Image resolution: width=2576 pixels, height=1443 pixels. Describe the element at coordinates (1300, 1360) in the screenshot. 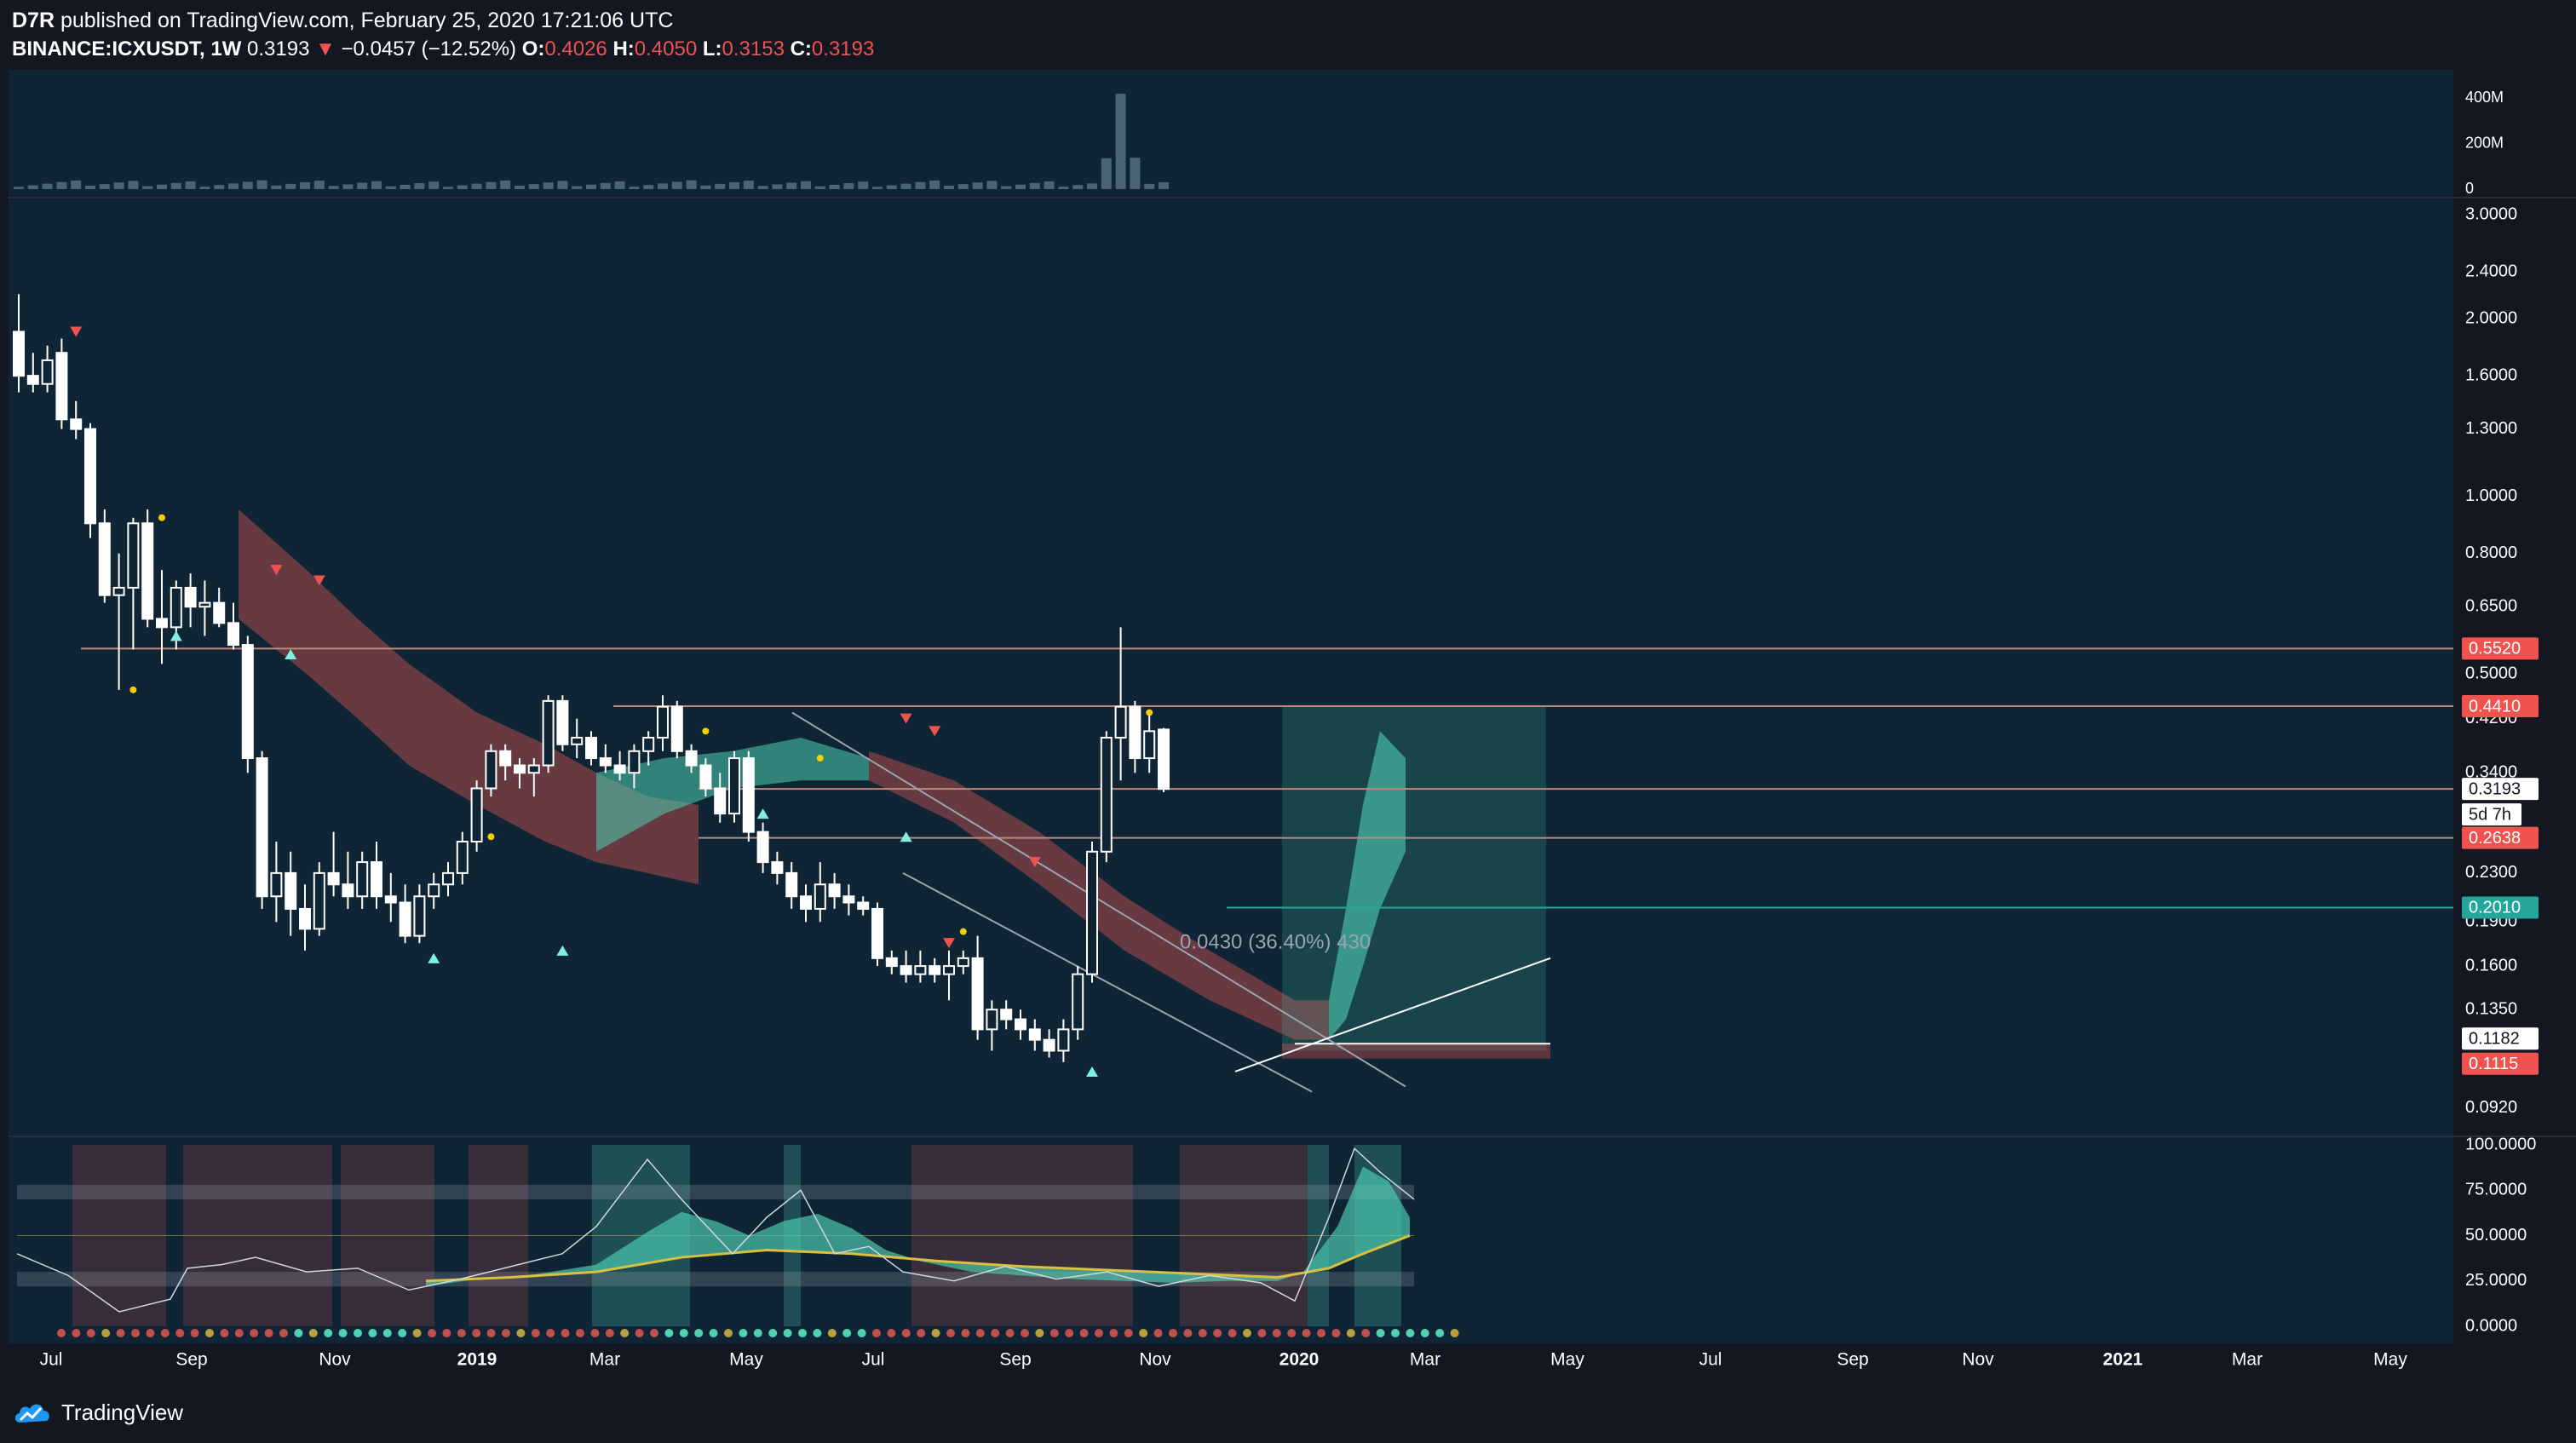

I see `time-axis-label: 2020` at that location.